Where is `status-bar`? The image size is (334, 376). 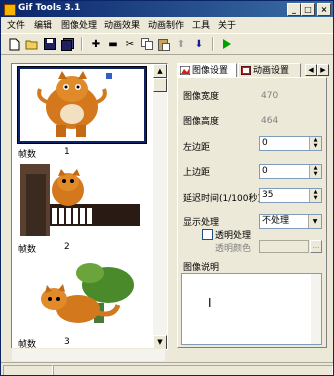
status-bar is located at coordinates (167, 368).